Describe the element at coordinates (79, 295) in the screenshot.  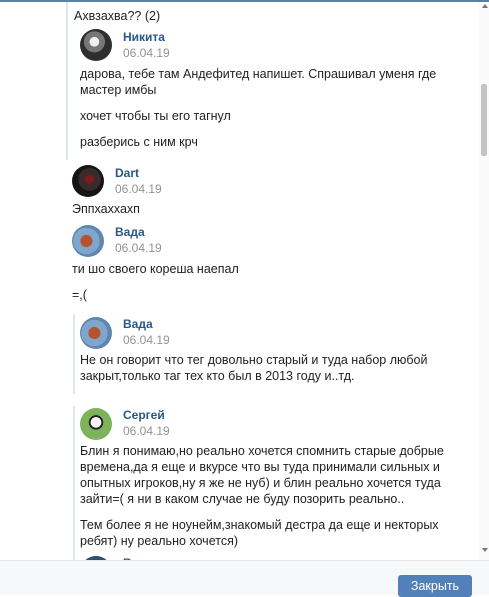
I see `message-text: =,(` at that location.